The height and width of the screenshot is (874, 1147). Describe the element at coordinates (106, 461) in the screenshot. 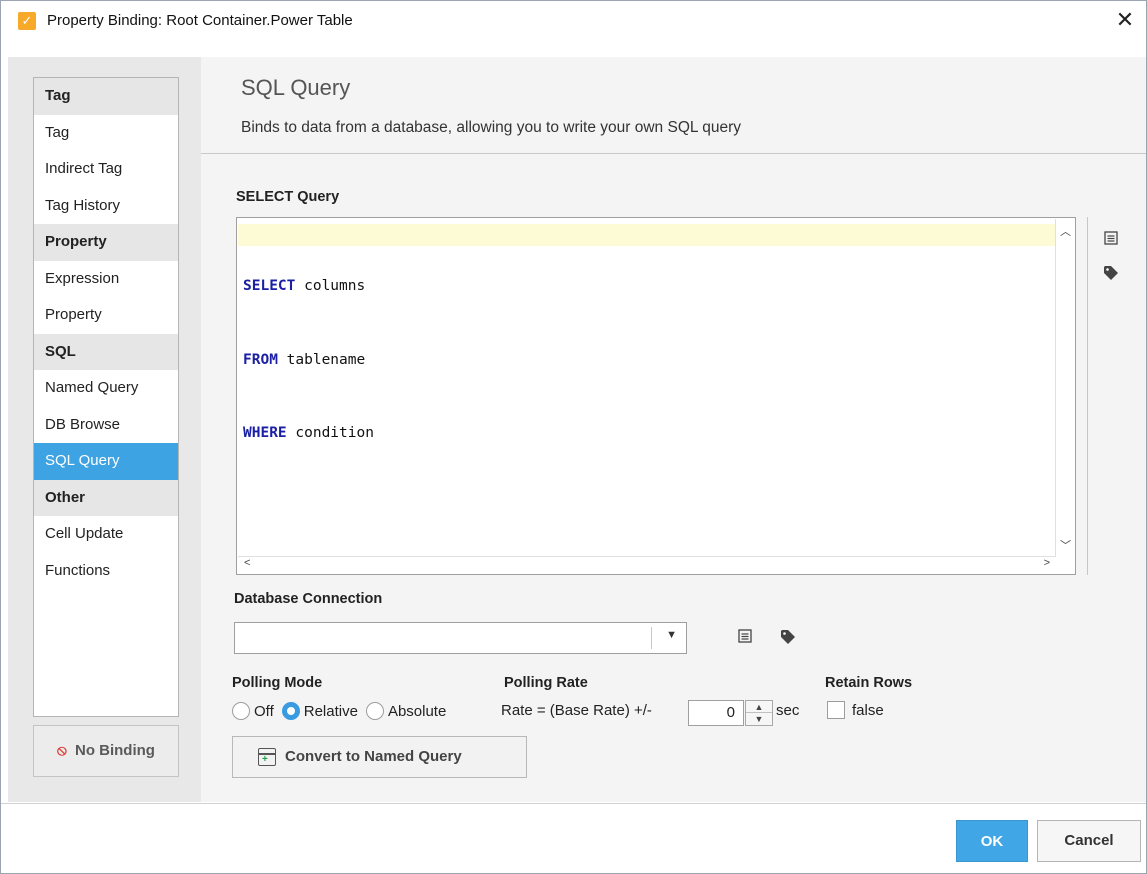

I see `sidebar-item-sql-query: SQL Query` at that location.